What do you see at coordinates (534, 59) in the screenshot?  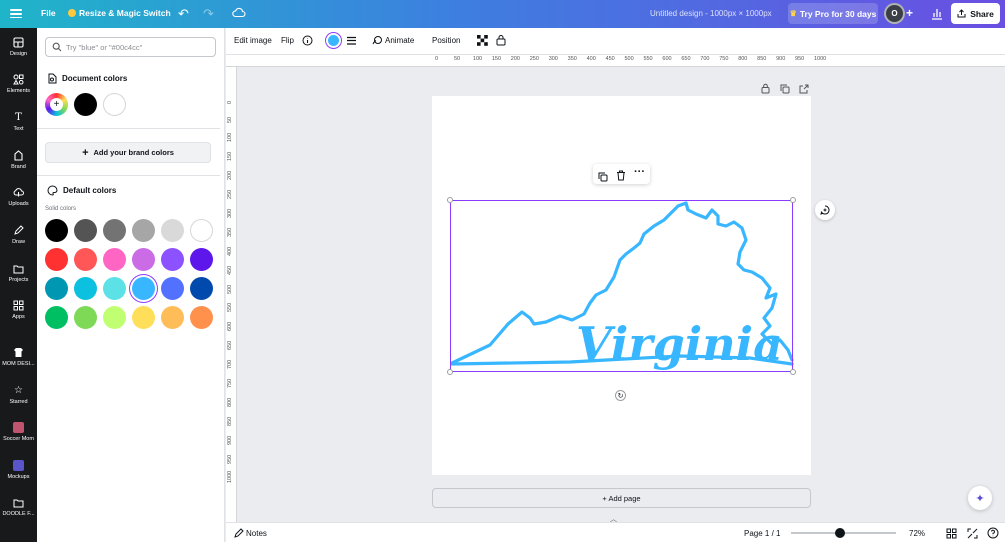 I see `ruler-tick-label: 250` at bounding box center [534, 59].